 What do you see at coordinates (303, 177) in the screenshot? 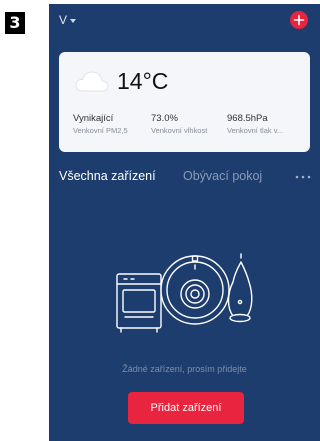
I see `more-dots-icon` at bounding box center [303, 177].